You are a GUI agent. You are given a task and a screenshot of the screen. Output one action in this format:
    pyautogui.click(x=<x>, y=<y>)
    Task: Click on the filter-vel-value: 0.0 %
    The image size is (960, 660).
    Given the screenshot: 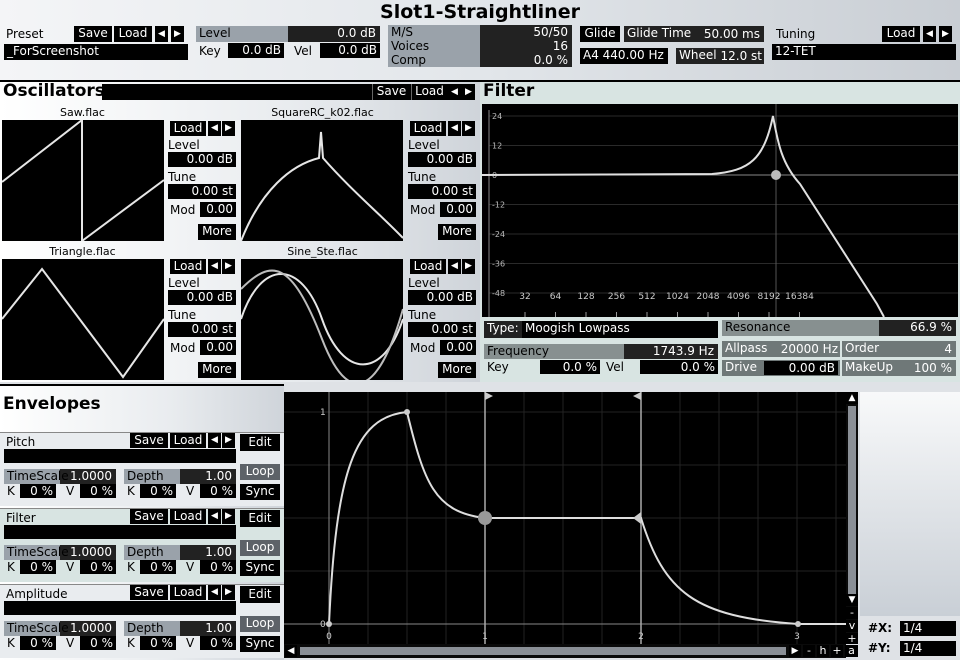 What is the action you would take?
    pyautogui.click(x=679, y=367)
    